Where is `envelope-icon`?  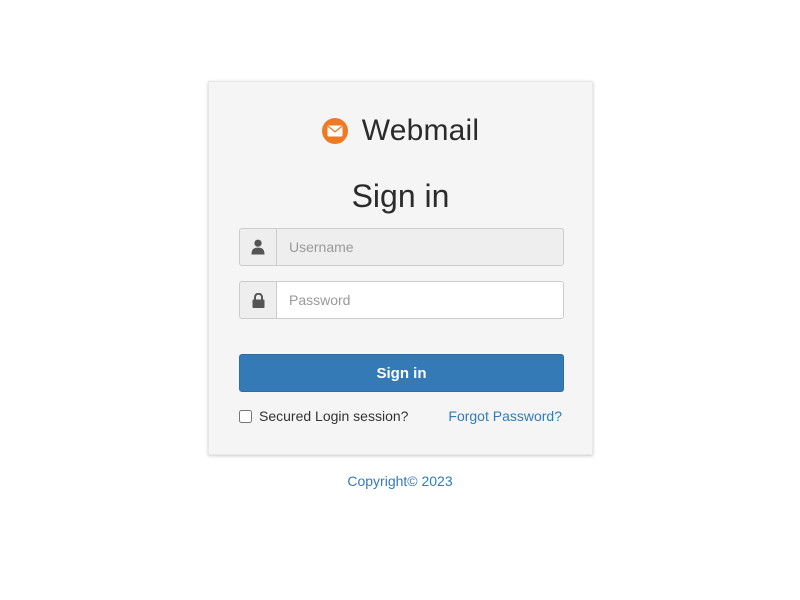
envelope-icon is located at coordinates (334, 131).